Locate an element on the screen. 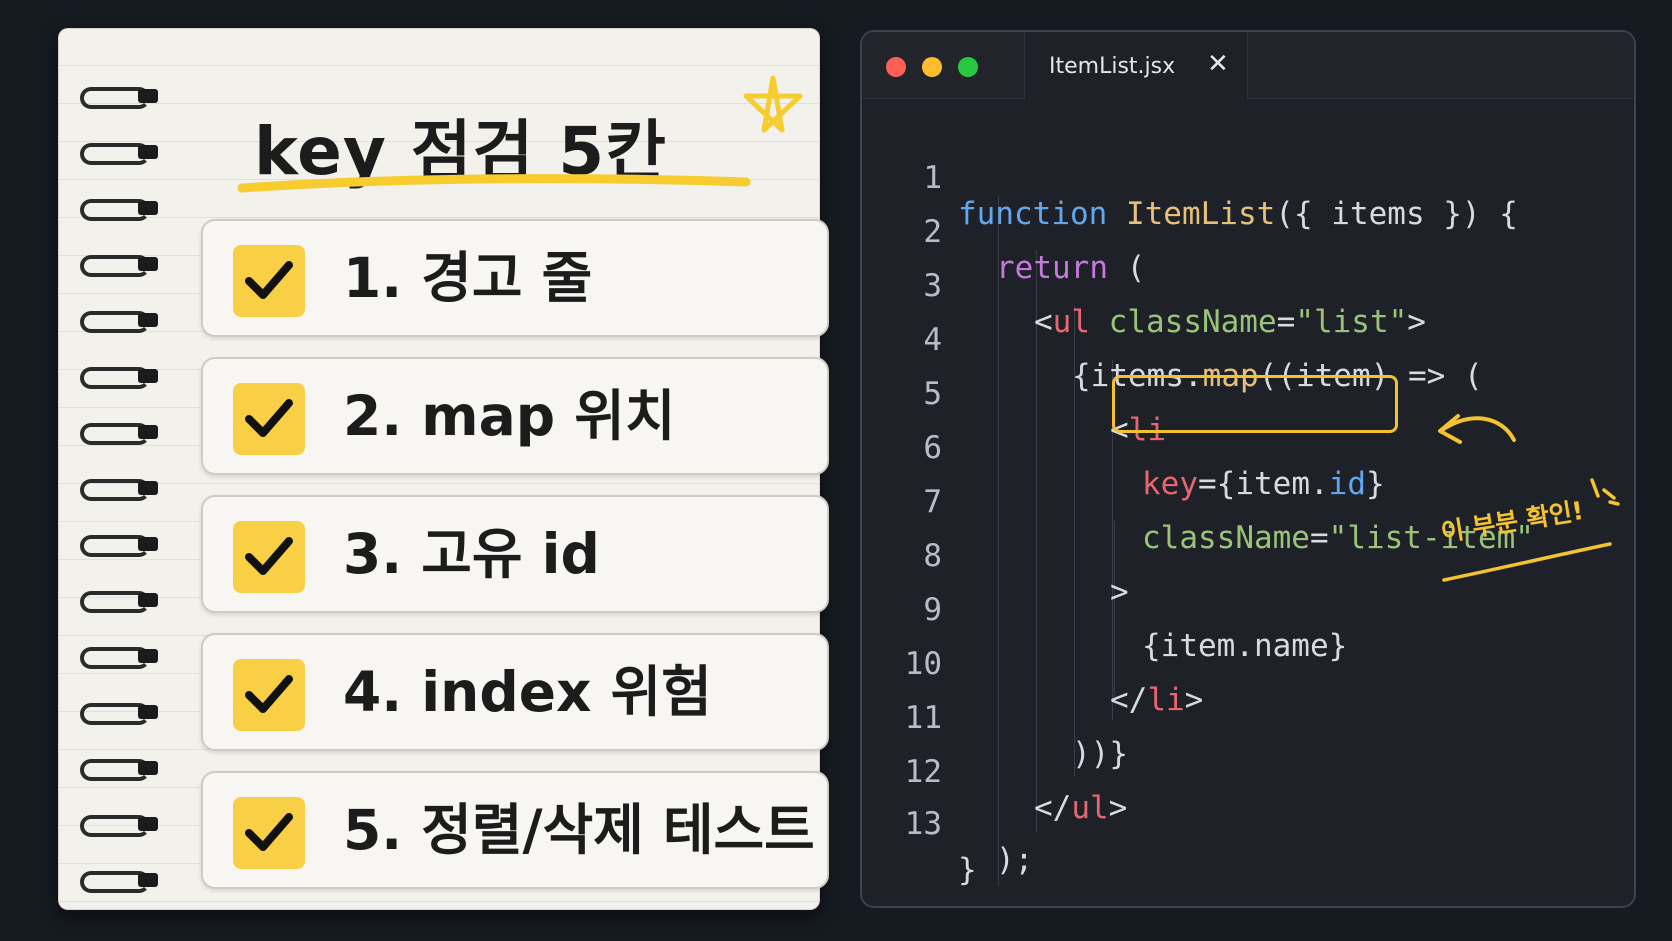 Image resolution: width=1672 pixels, height=941 pixels. checklist-item-label: 4. index 위험 is located at coordinates (527, 692).